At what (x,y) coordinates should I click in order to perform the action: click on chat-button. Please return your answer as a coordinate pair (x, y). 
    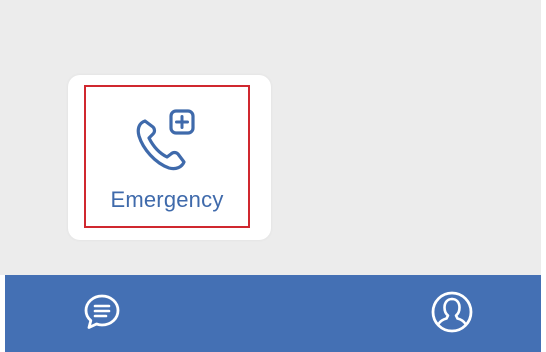
    Looking at the image, I should click on (102, 312).